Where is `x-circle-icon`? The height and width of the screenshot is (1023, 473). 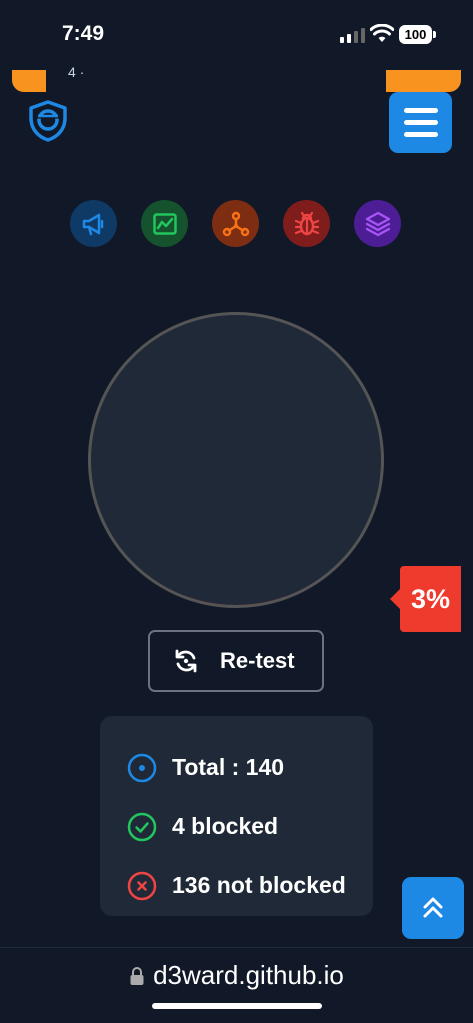
x-circle-icon is located at coordinates (142, 885).